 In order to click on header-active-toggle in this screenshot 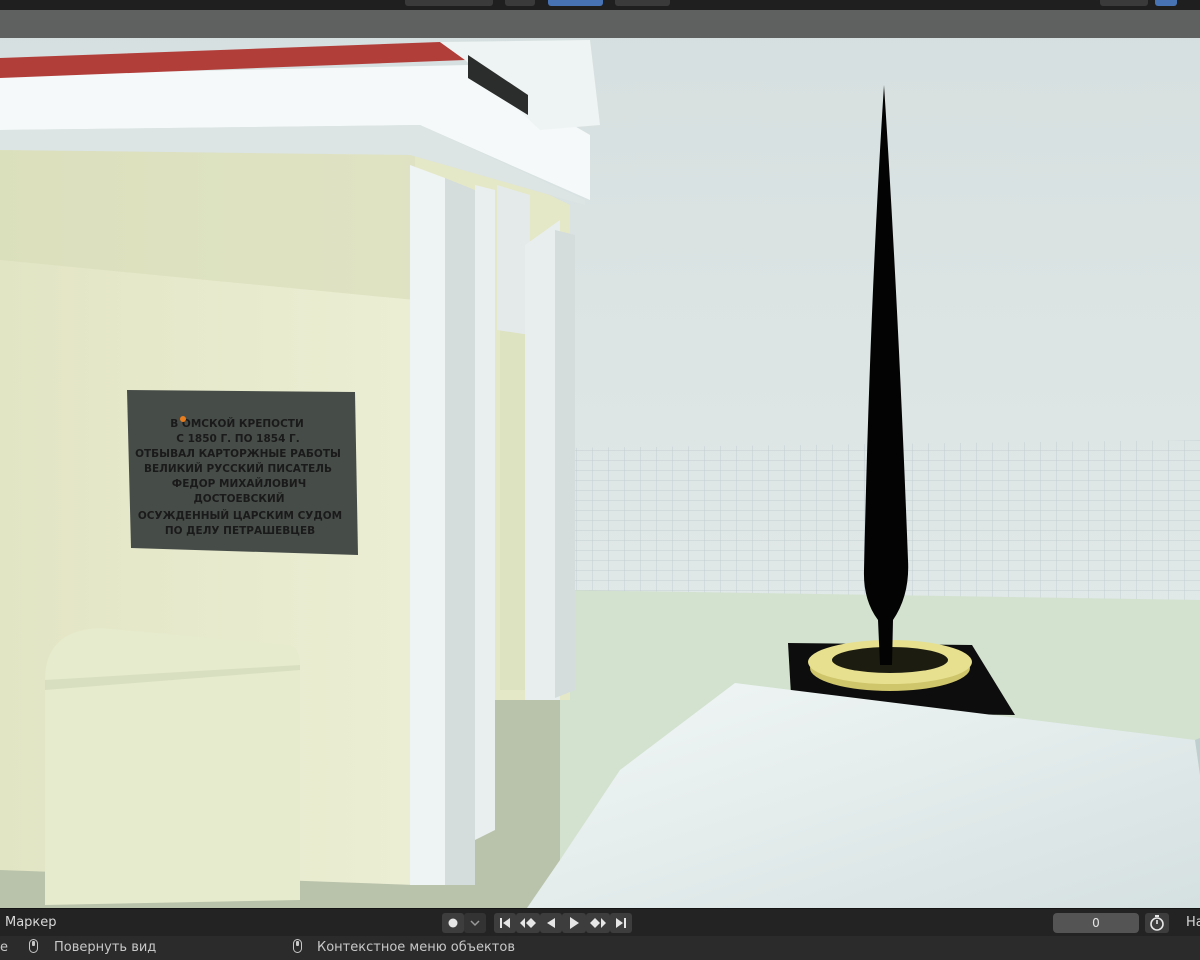, I will do `click(575, 3)`.